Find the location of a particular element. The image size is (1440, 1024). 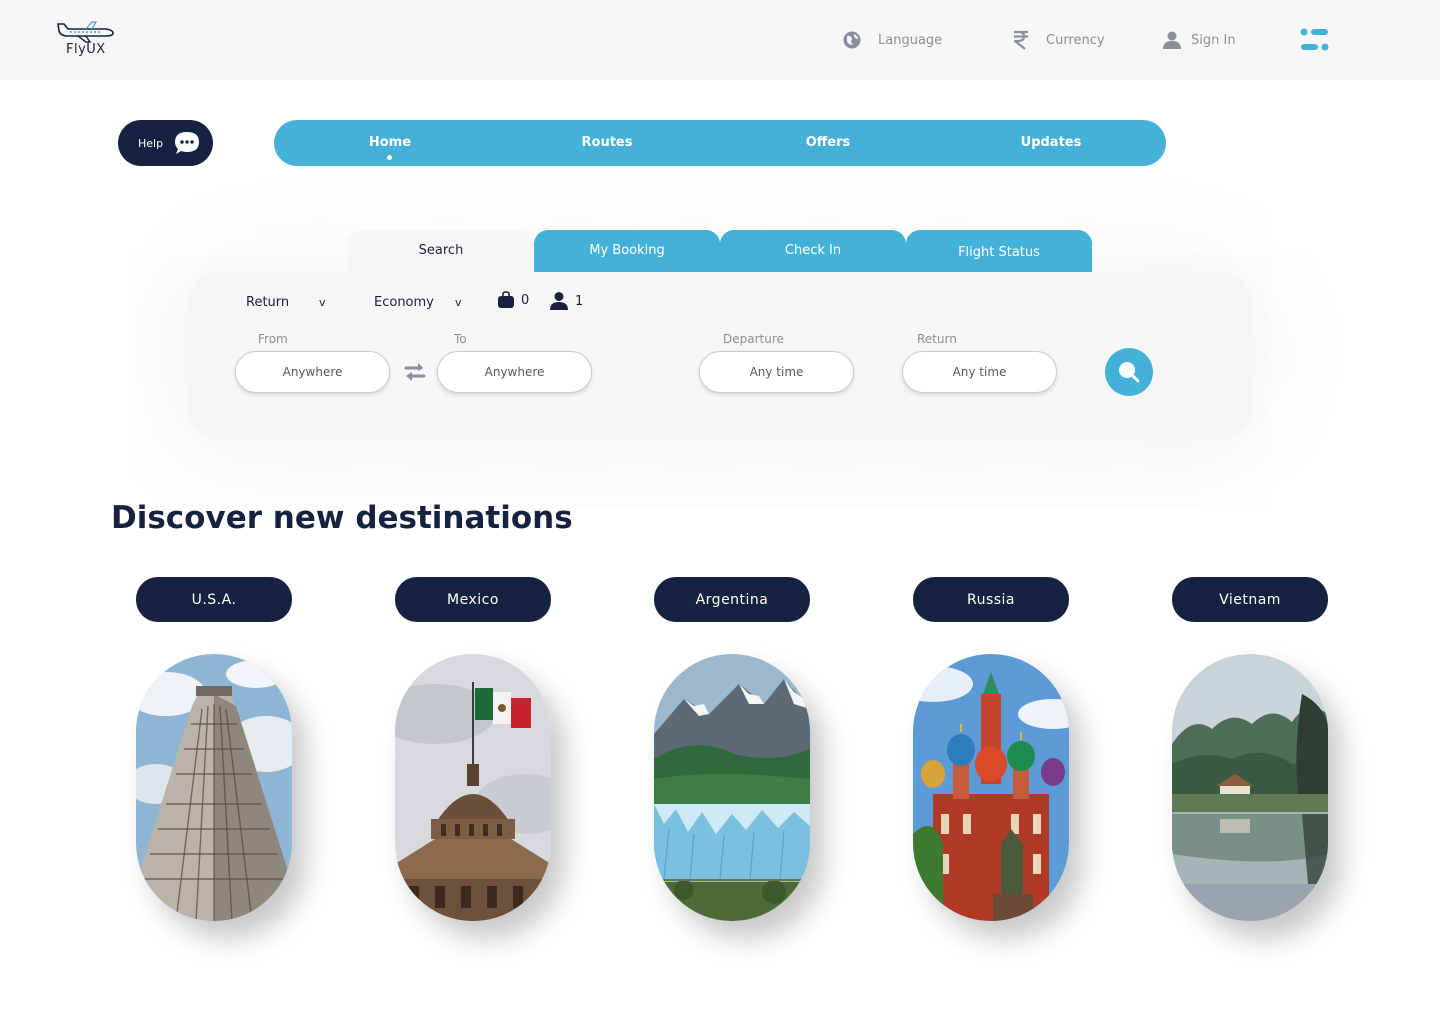

tab-search: Search is located at coordinates (441, 251).